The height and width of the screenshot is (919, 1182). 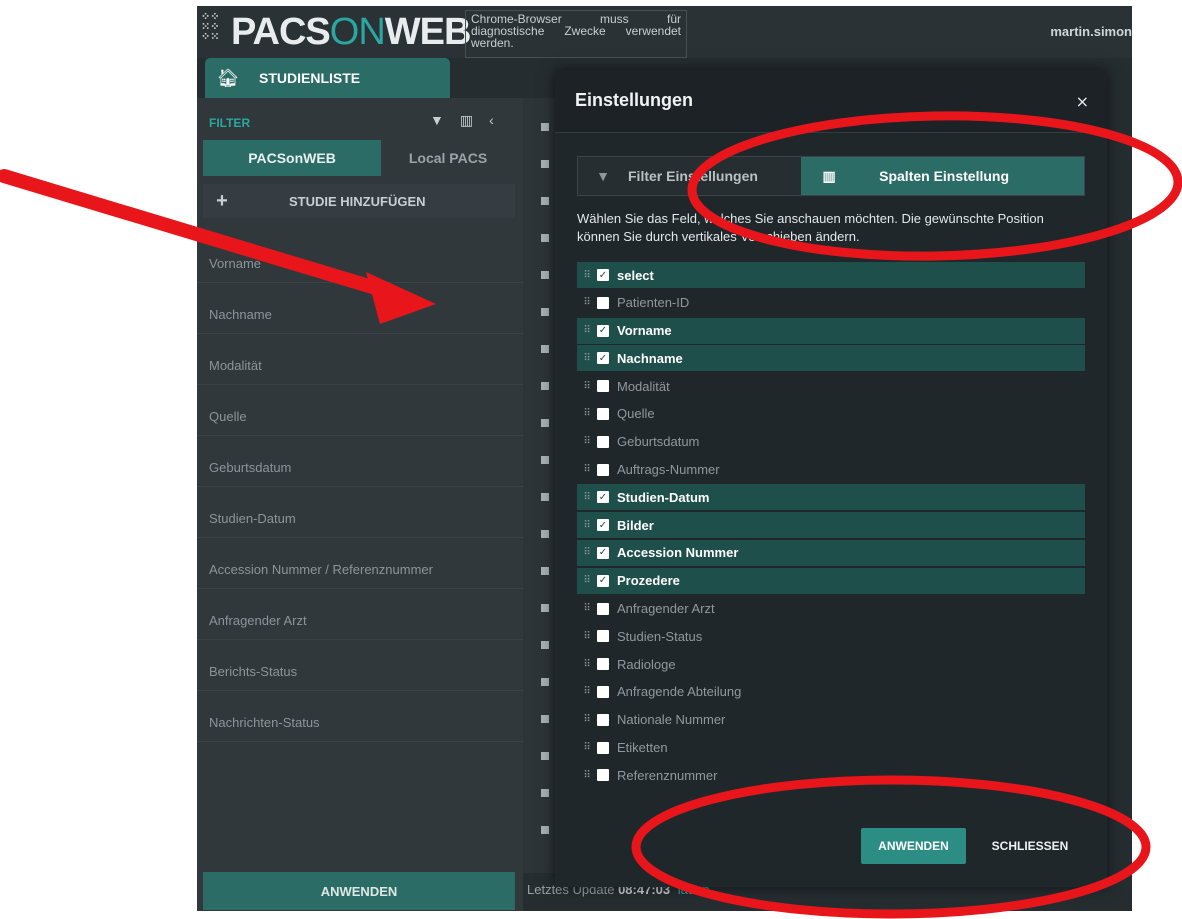 I want to click on filter-field-anfragender-arzt: Anfragender Arzt, so click(x=360, y=614).